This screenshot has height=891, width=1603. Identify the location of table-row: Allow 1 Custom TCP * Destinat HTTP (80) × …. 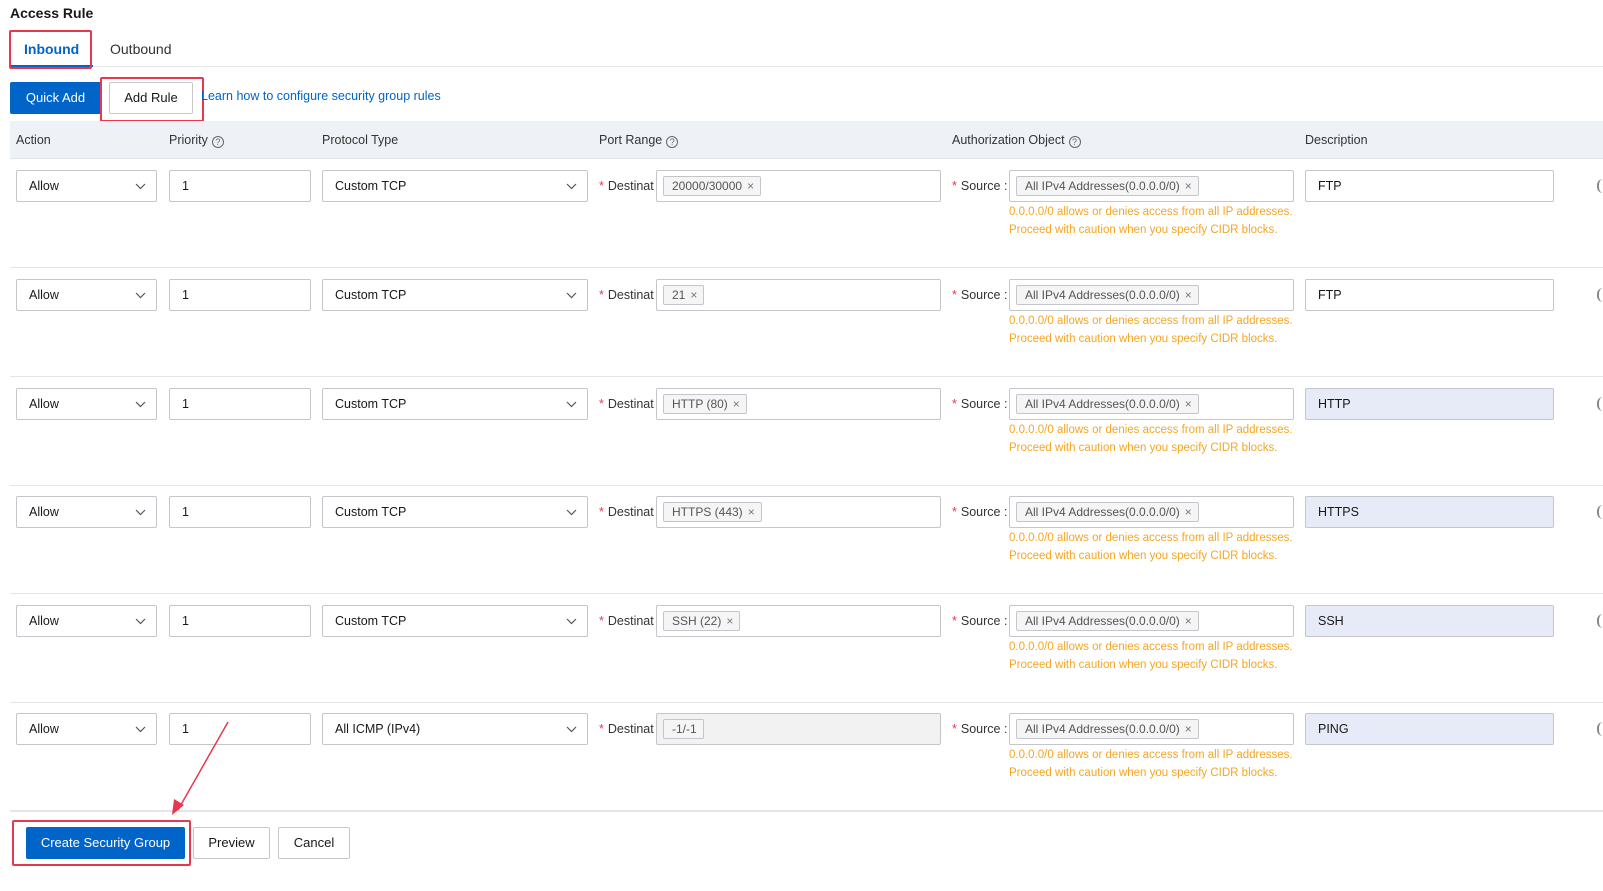
(806, 431).